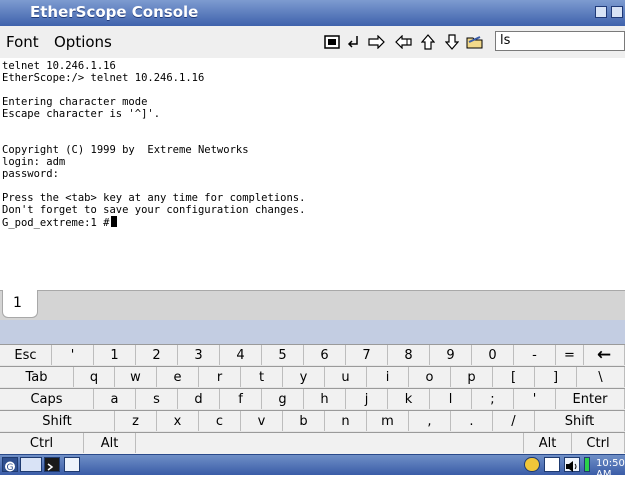  Describe the element at coordinates (22, 42) in the screenshot. I see `menu-font: Font` at that location.